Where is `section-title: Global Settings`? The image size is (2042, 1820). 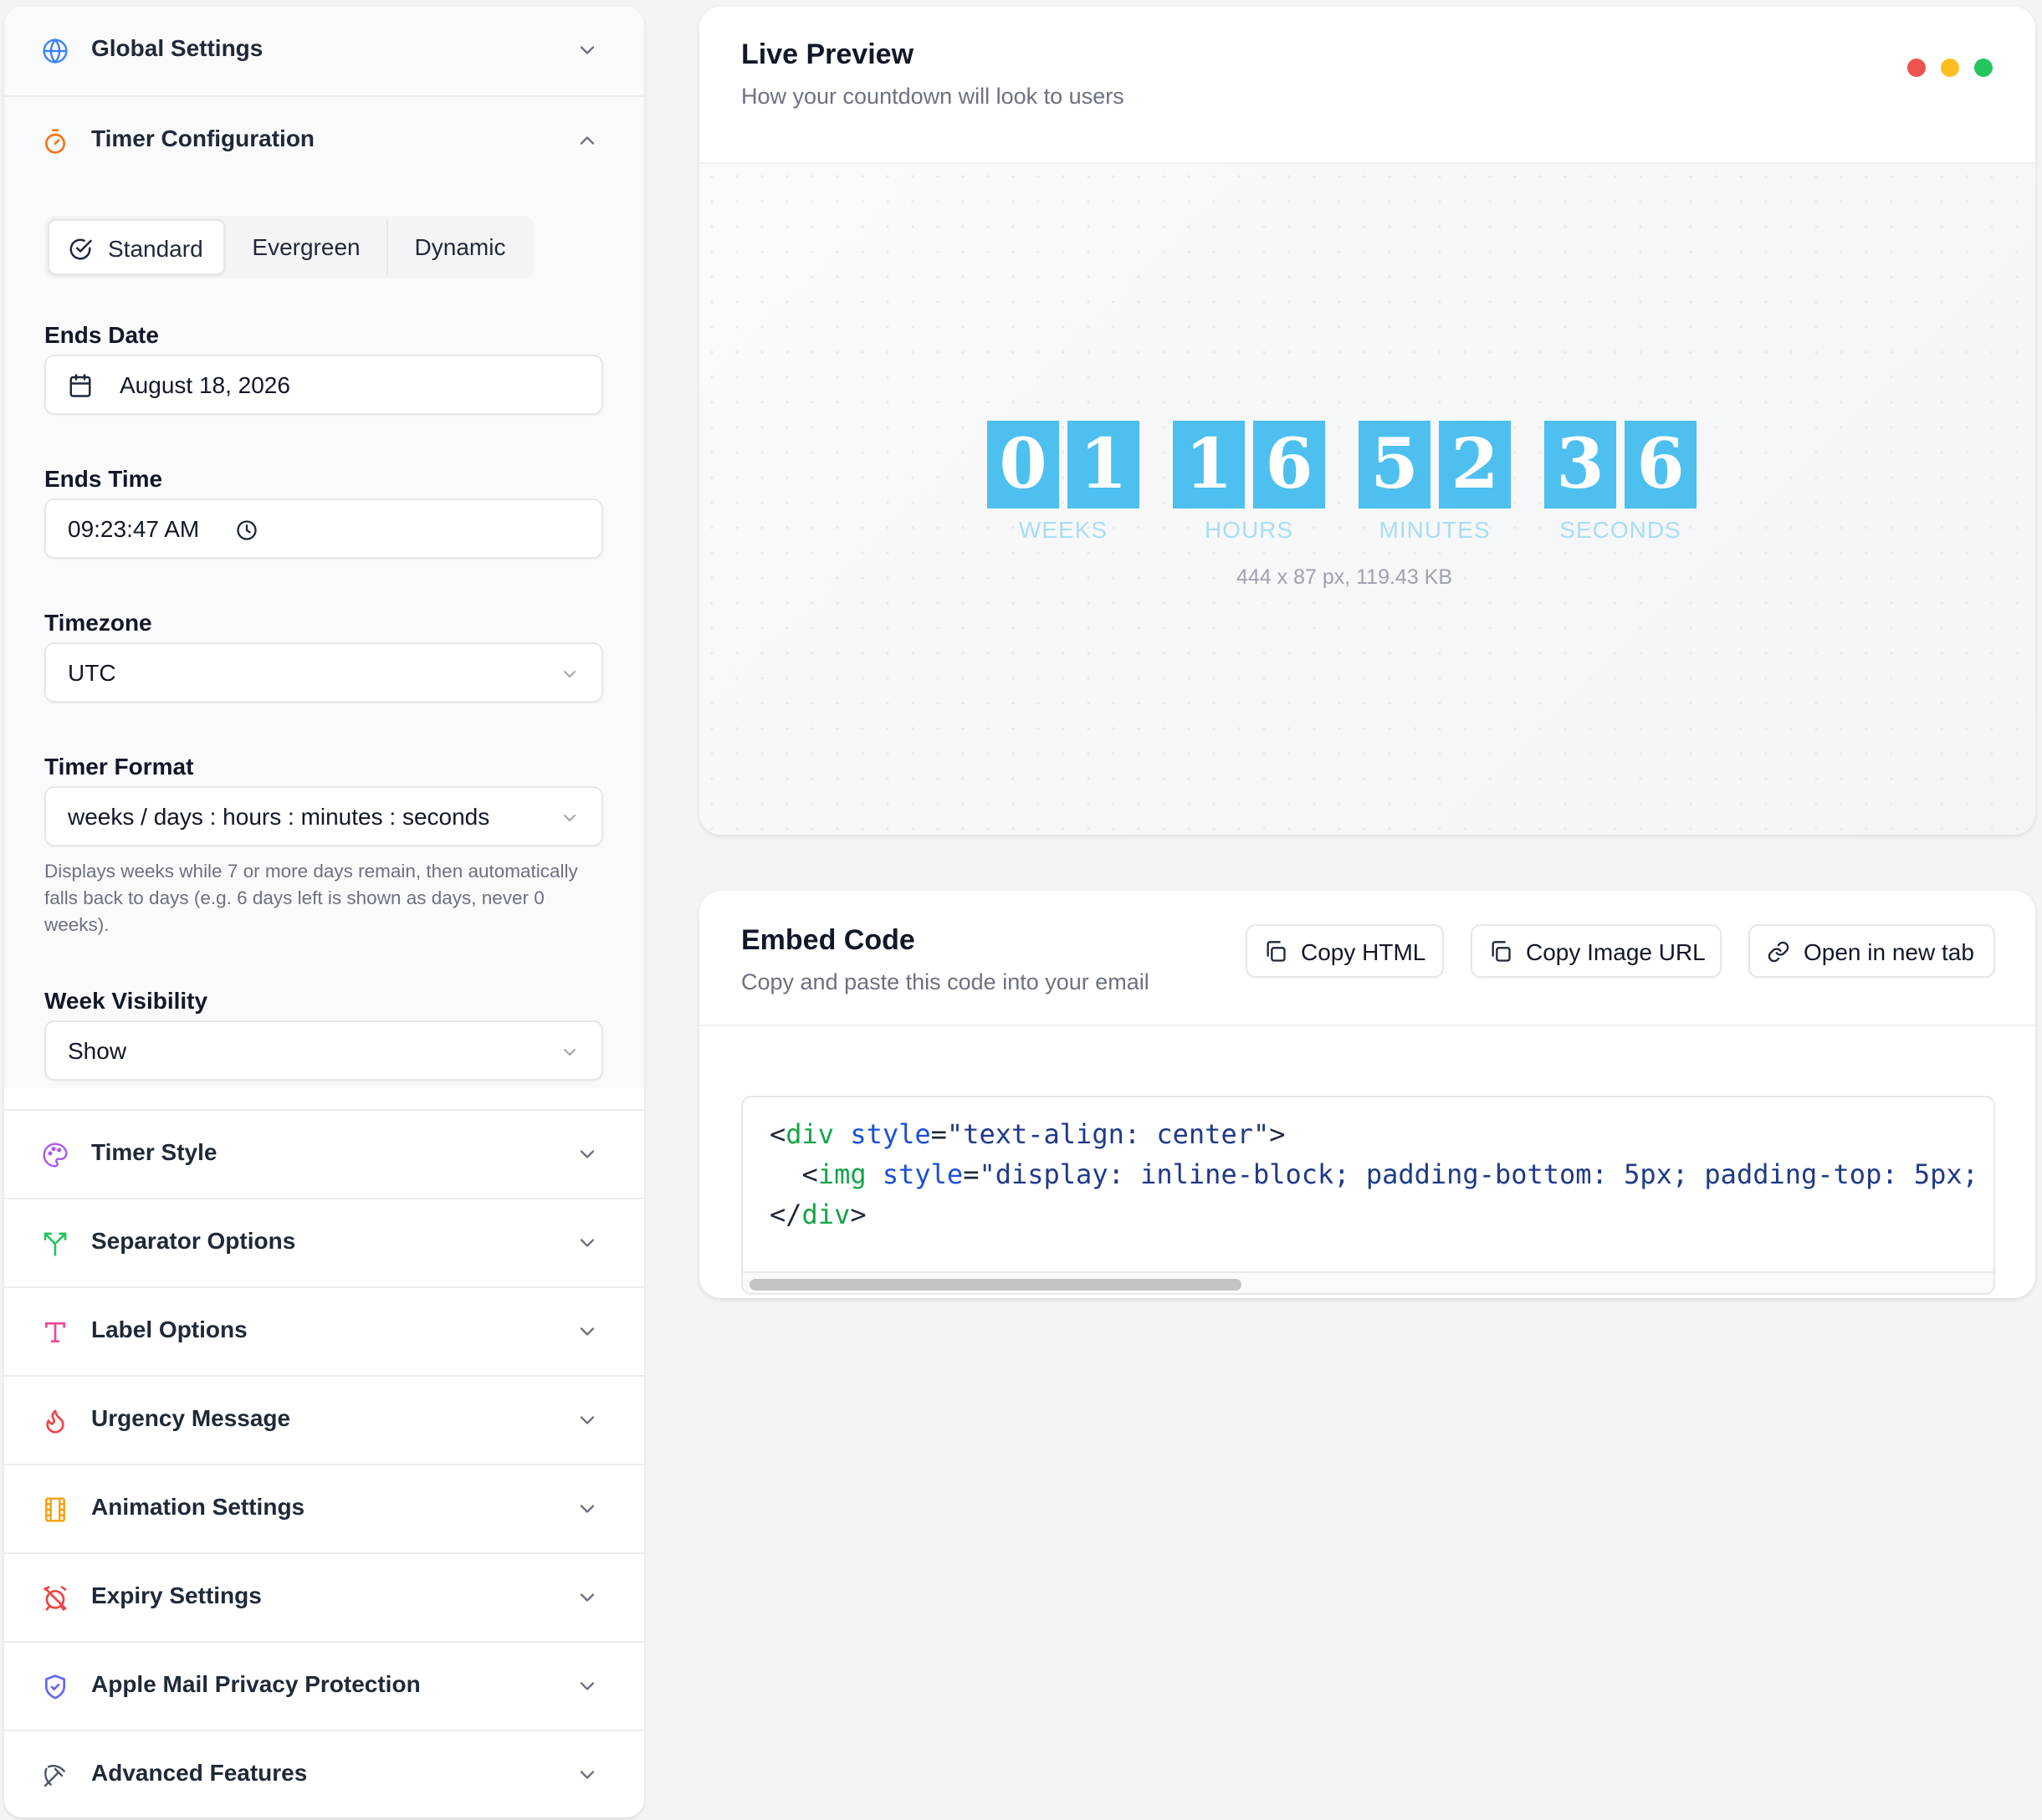 section-title: Global Settings is located at coordinates (177, 48).